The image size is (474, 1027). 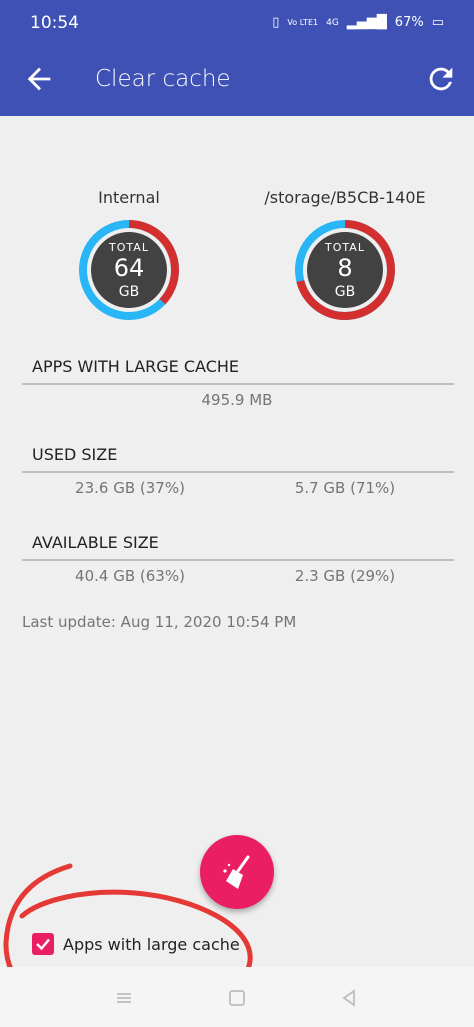 What do you see at coordinates (409, 22) in the screenshot?
I see `battery-percent: 67%` at bounding box center [409, 22].